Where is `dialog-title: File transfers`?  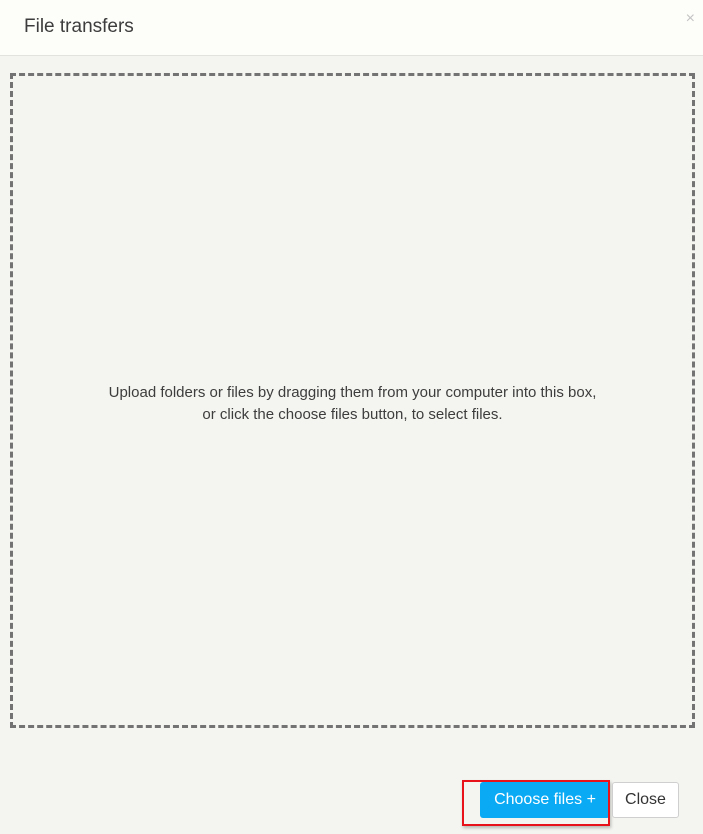
dialog-title: File transfers is located at coordinates (79, 26).